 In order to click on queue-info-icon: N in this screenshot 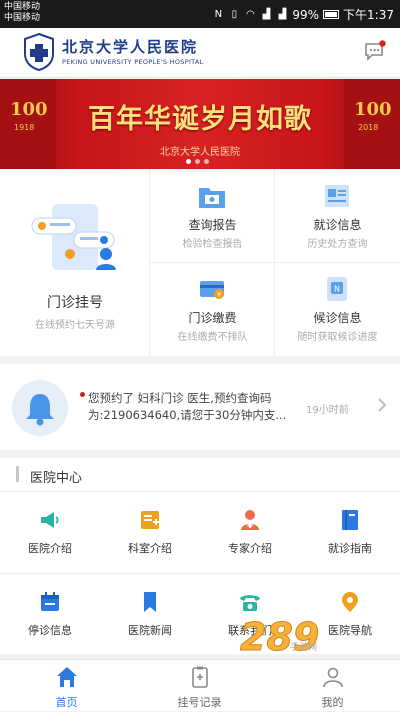, I will do `click(337, 289)`.